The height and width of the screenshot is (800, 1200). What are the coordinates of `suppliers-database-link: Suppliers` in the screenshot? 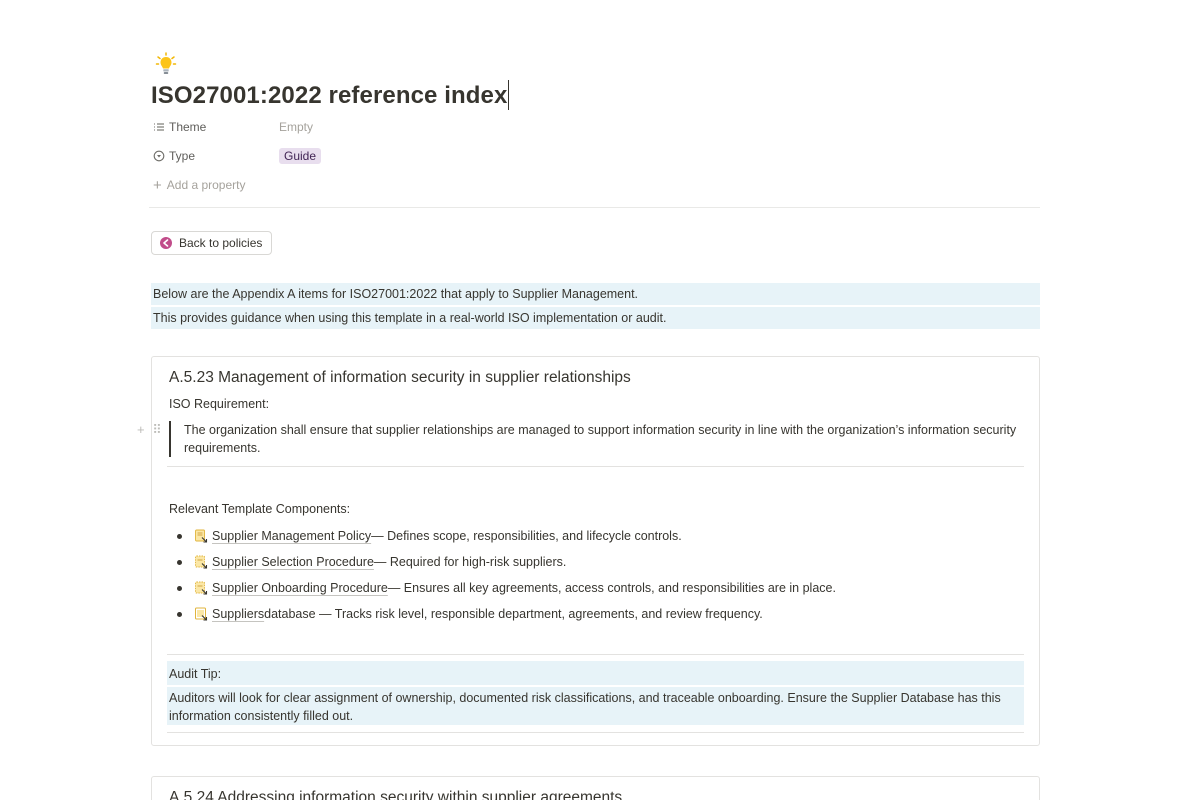 It's located at (238, 614).